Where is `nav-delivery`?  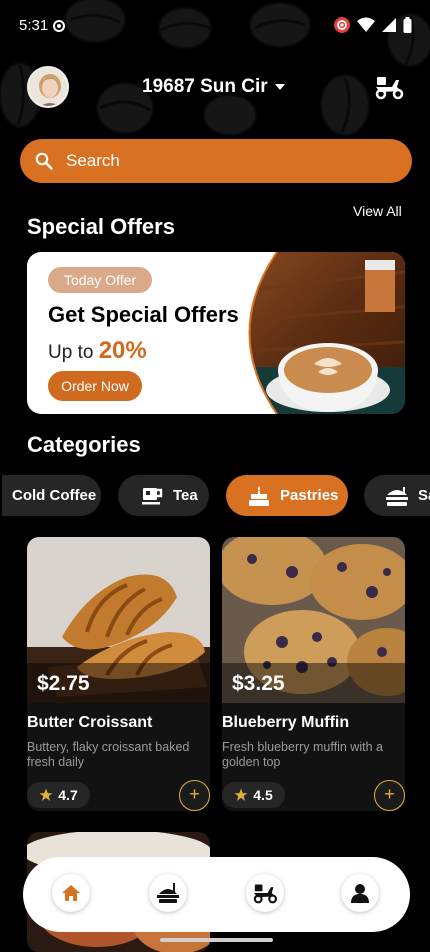 nav-delivery is located at coordinates (265, 893).